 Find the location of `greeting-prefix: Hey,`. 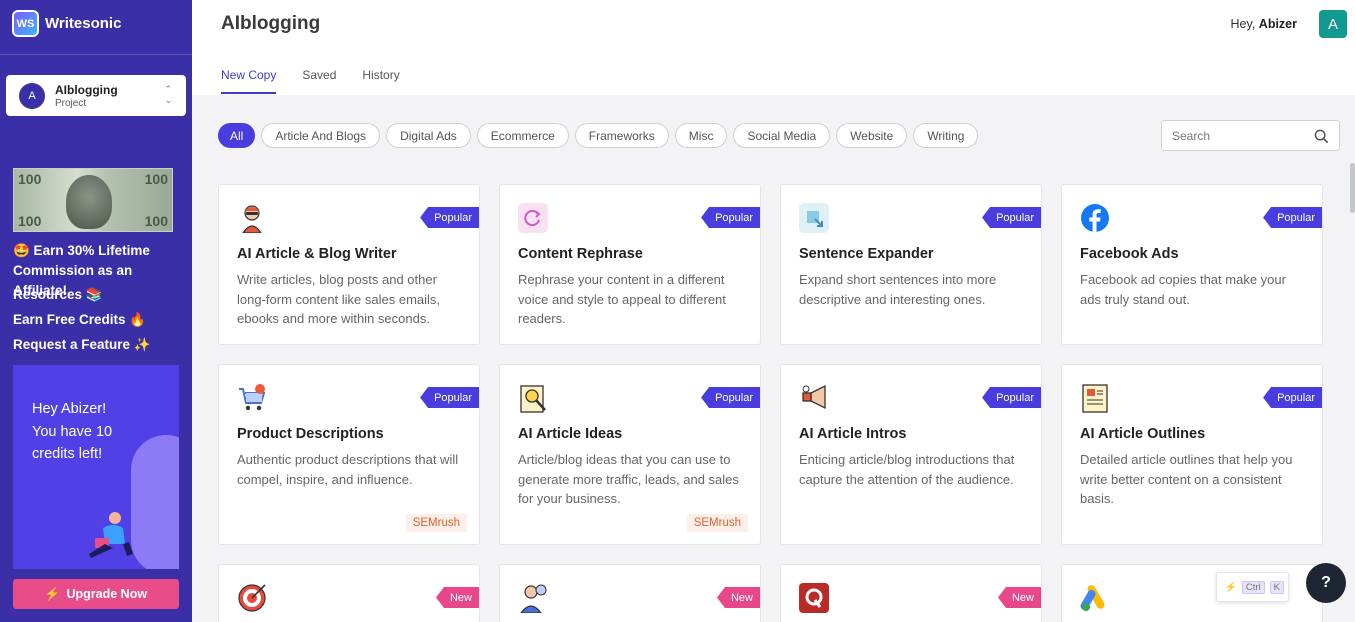

greeting-prefix: Hey, is located at coordinates (1243, 24).